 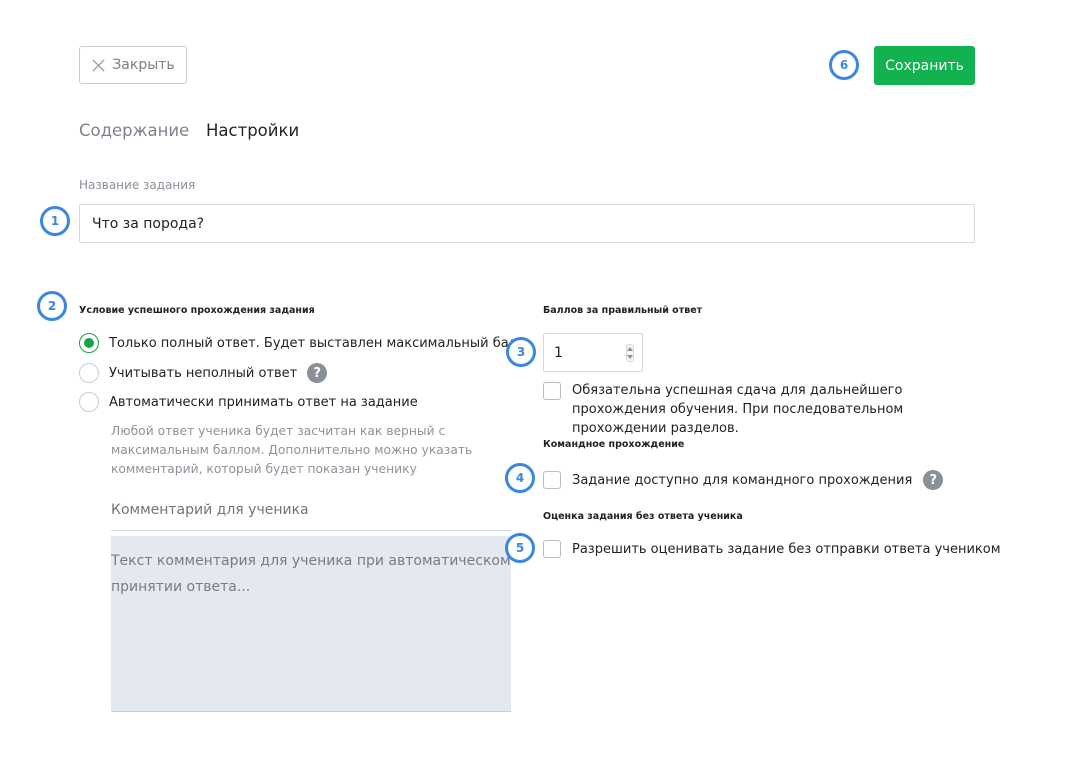 What do you see at coordinates (589, 352) in the screenshot?
I see `score-input` at bounding box center [589, 352].